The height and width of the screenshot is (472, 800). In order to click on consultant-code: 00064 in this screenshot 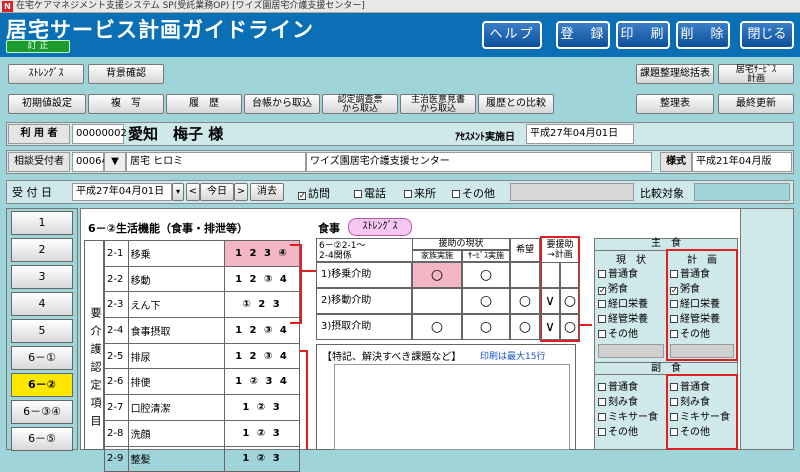, I will do `click(90, 162)`.